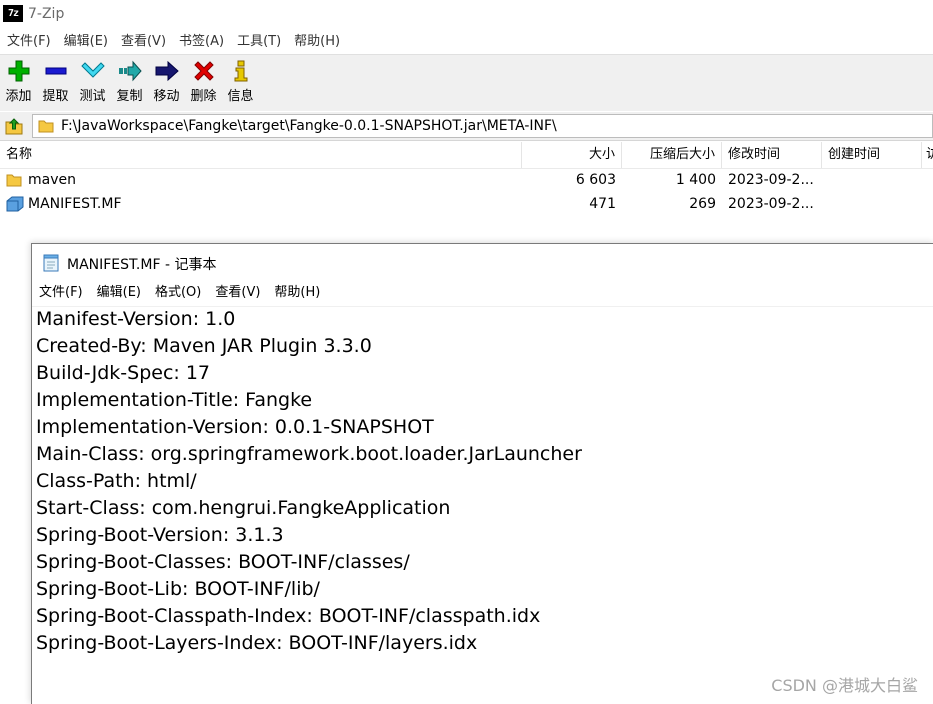 This screenshot has height=704, width=933. What do you see at coordinates (317, 42) in the screenshot?
I see `menu-help: 帮助(H)` at bounding box center [317, 42].